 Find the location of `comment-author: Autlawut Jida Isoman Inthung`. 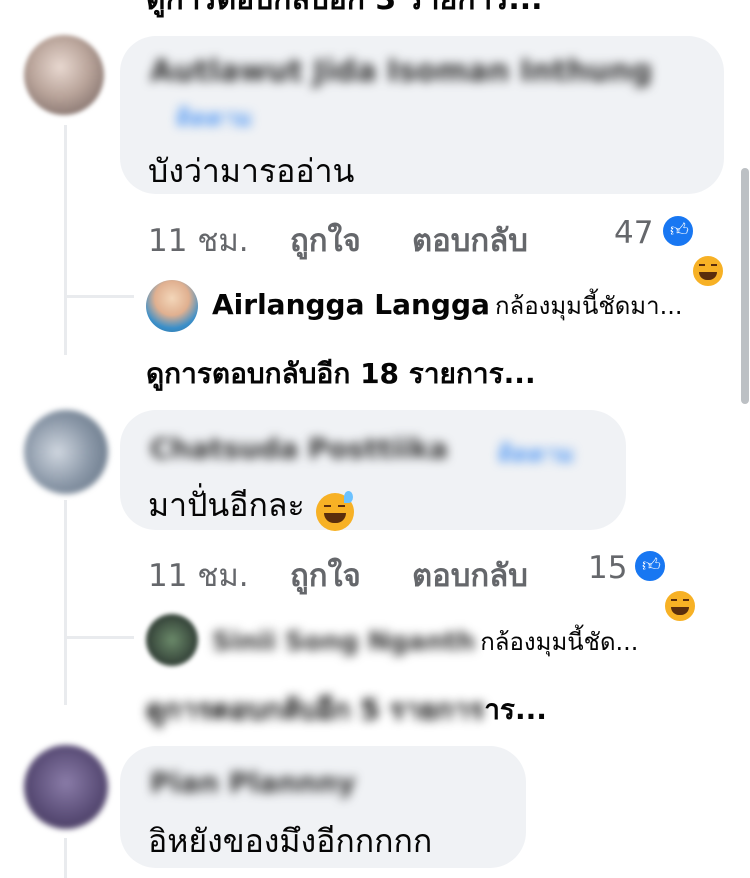

comment-author: Autlawut Jida Isoman Inthung is located at coordinates (401, 71).